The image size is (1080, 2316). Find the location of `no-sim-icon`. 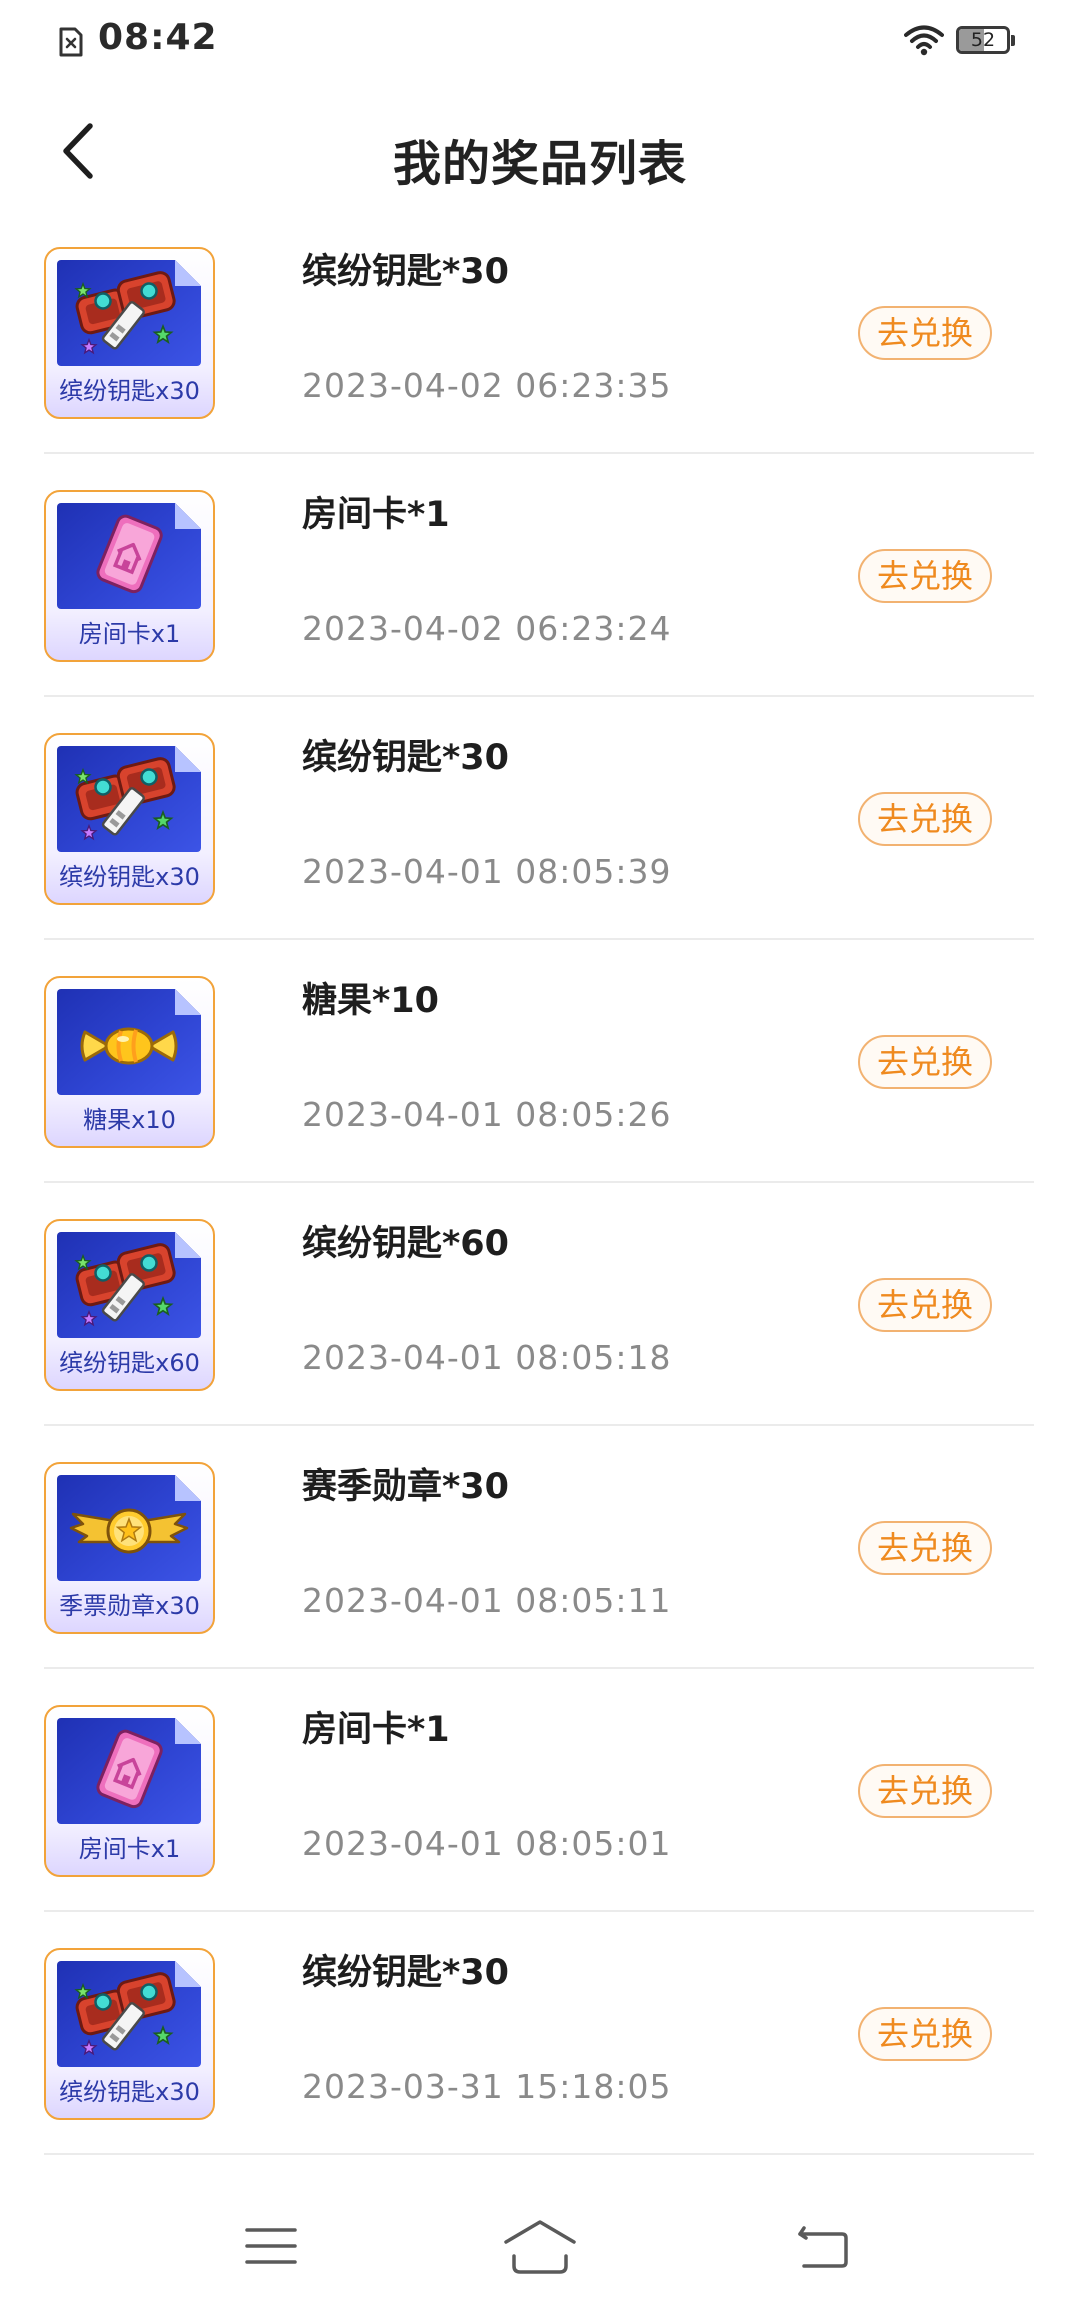

no-sim-icon is located at coordinates (71, 42).